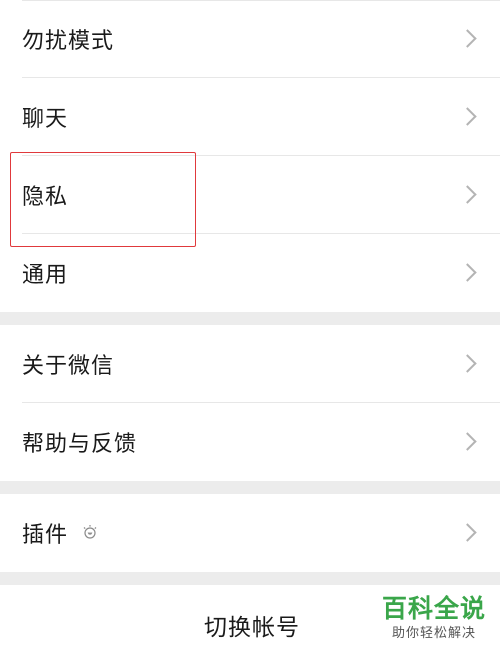 This screenshot has height=652, width=500. I want to click on menu-item-help-feedback: 帮助与反馈, so click(250, 442).